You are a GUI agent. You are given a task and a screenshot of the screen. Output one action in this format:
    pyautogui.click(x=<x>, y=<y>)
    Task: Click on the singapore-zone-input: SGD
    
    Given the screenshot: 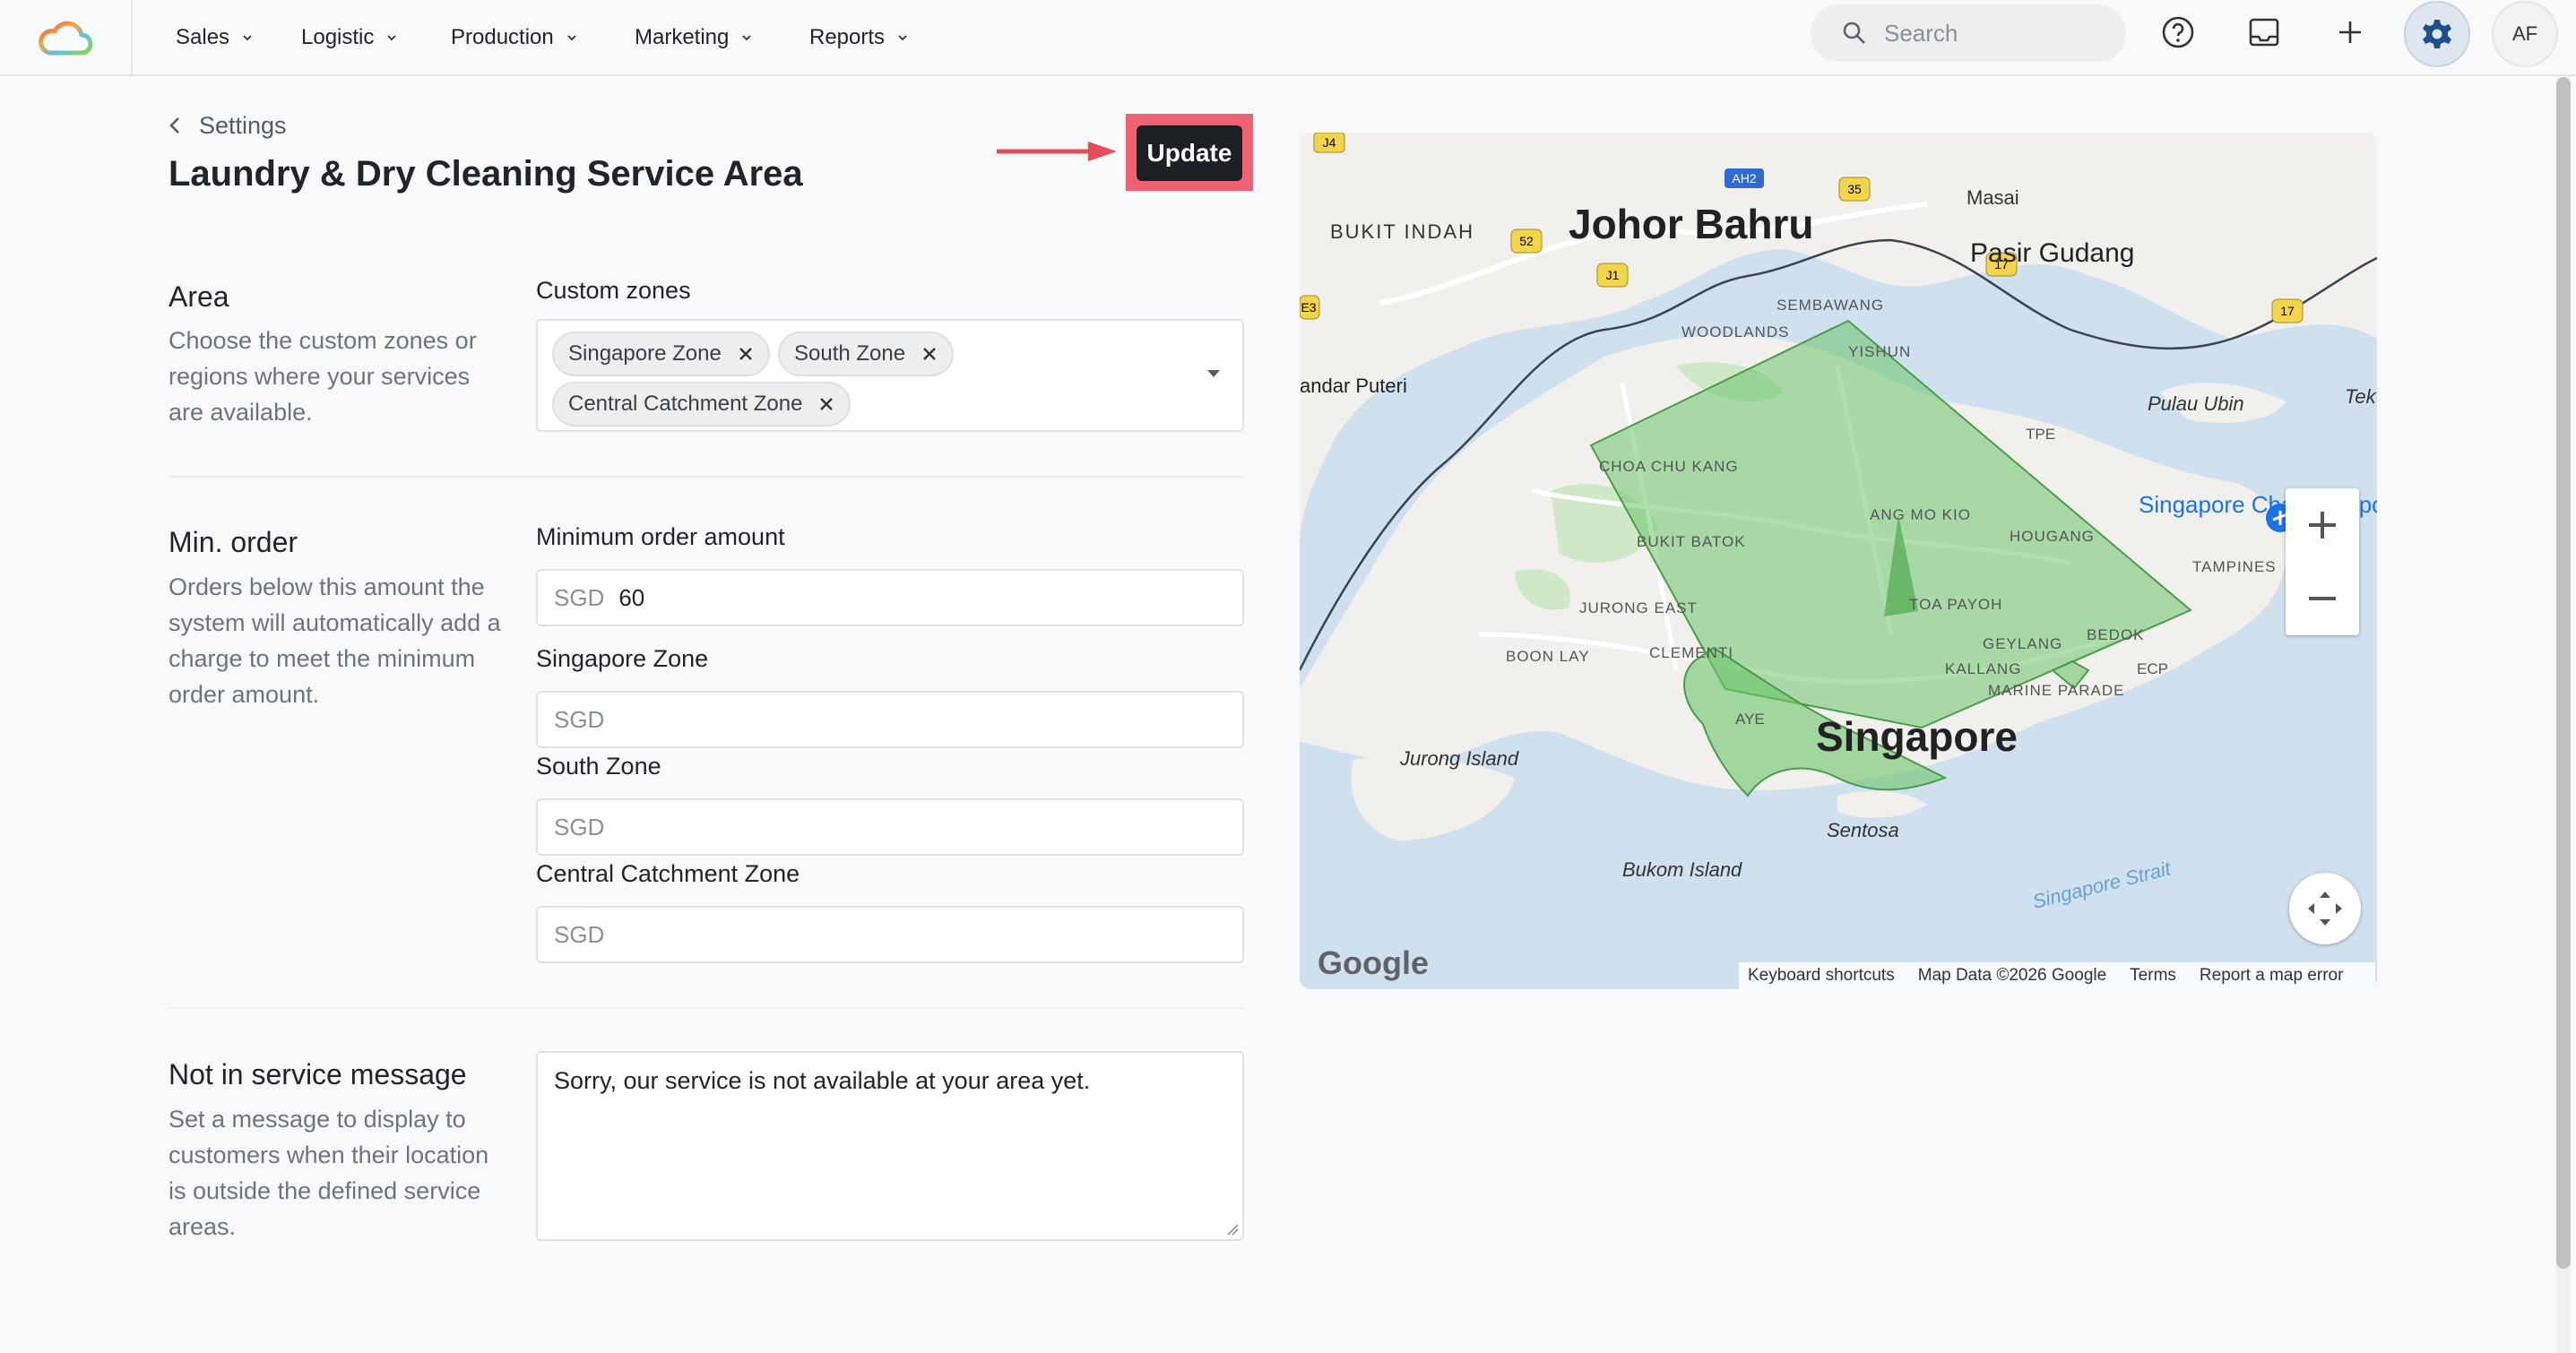 What is the action you would take?
    pyautogui.click(x=890, y=719)
    